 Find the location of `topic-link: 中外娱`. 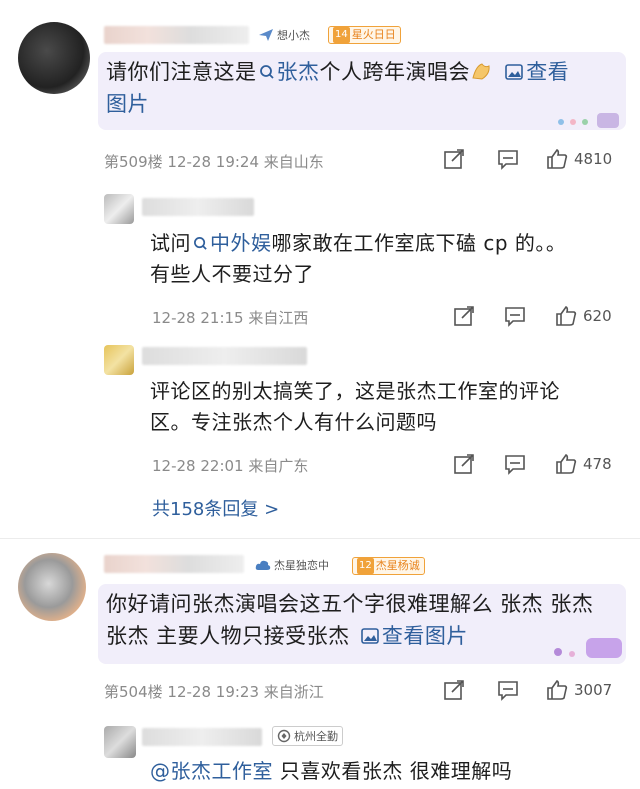

topic-link: 中外娱 is located at coordinates (231, 243).